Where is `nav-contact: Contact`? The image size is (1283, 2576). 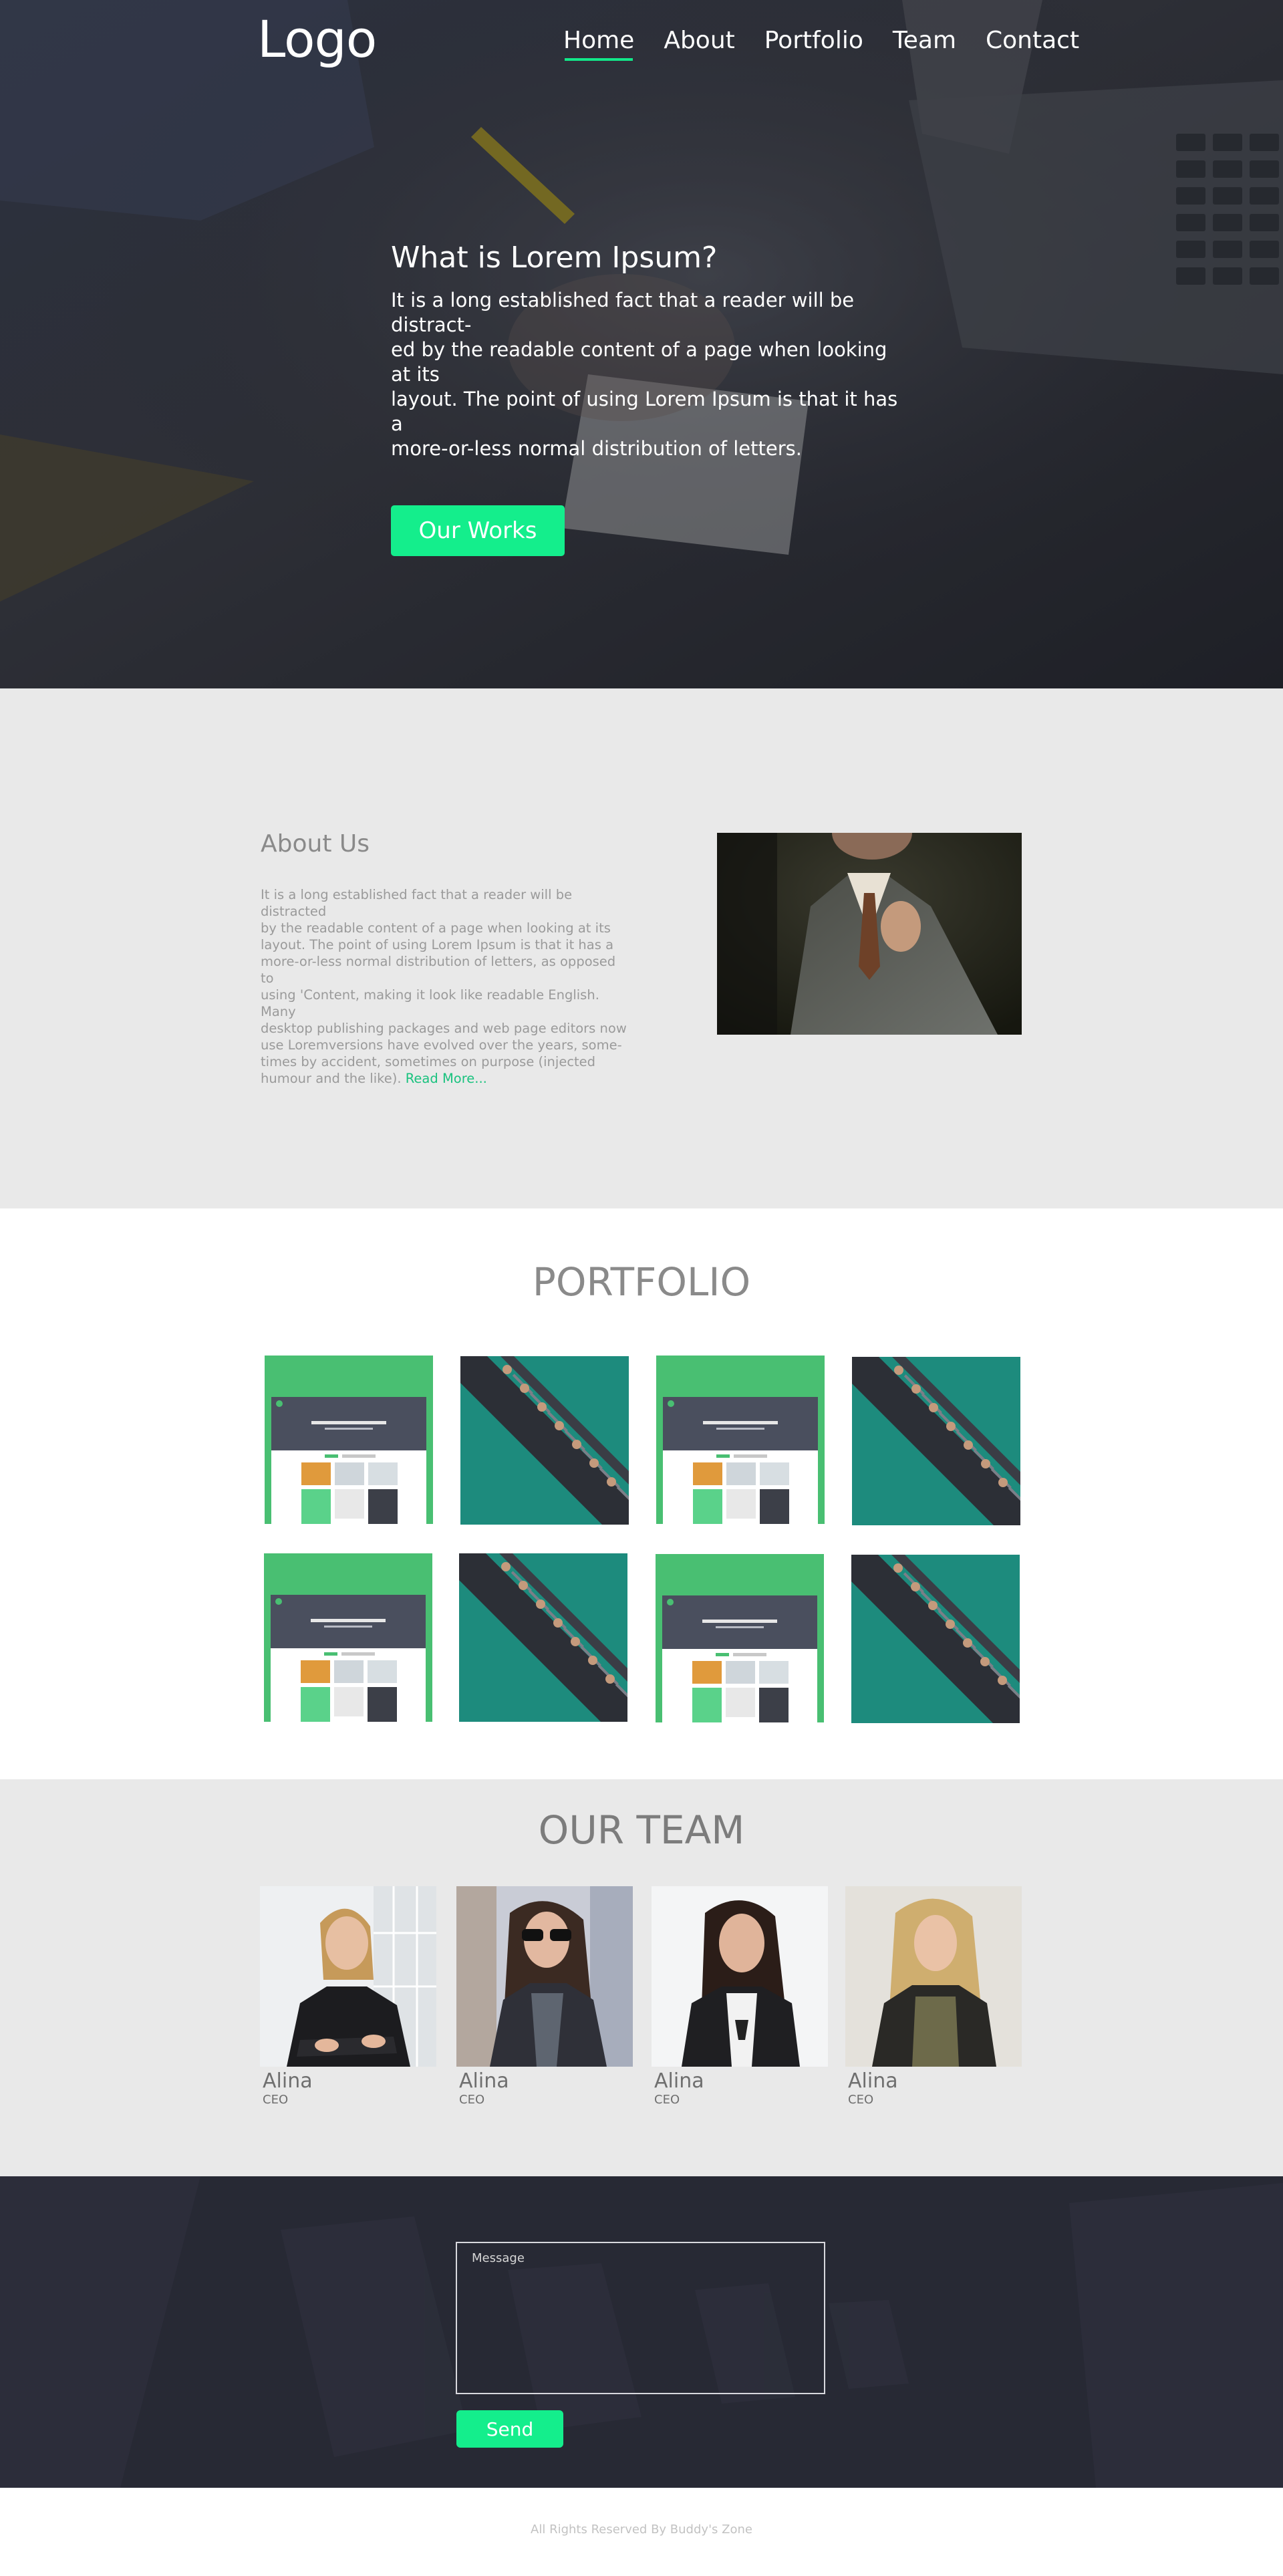
nav-contact: Contact is located at coordinates (1032, 43).